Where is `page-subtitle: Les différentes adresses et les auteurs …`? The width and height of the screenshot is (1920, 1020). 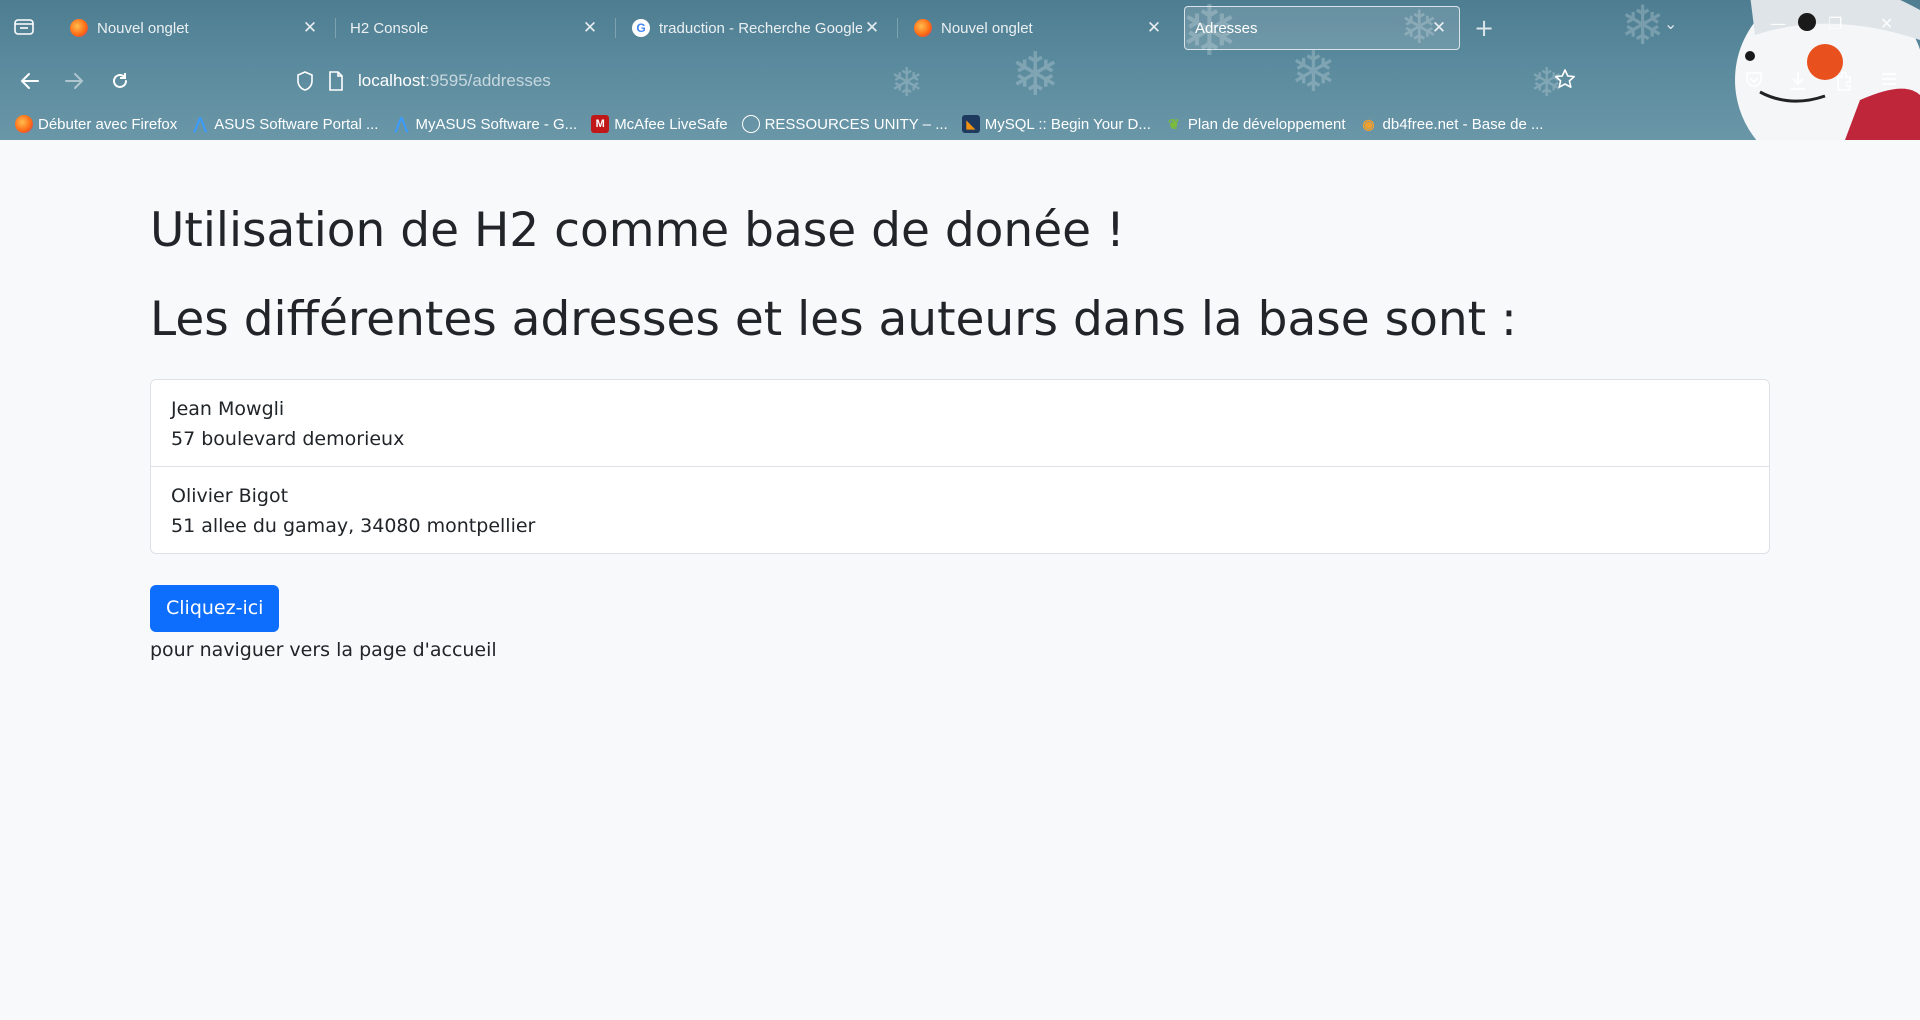 page-subtitle: Les différentes adresses et les auteurs … is located at coordinates (833, 320).